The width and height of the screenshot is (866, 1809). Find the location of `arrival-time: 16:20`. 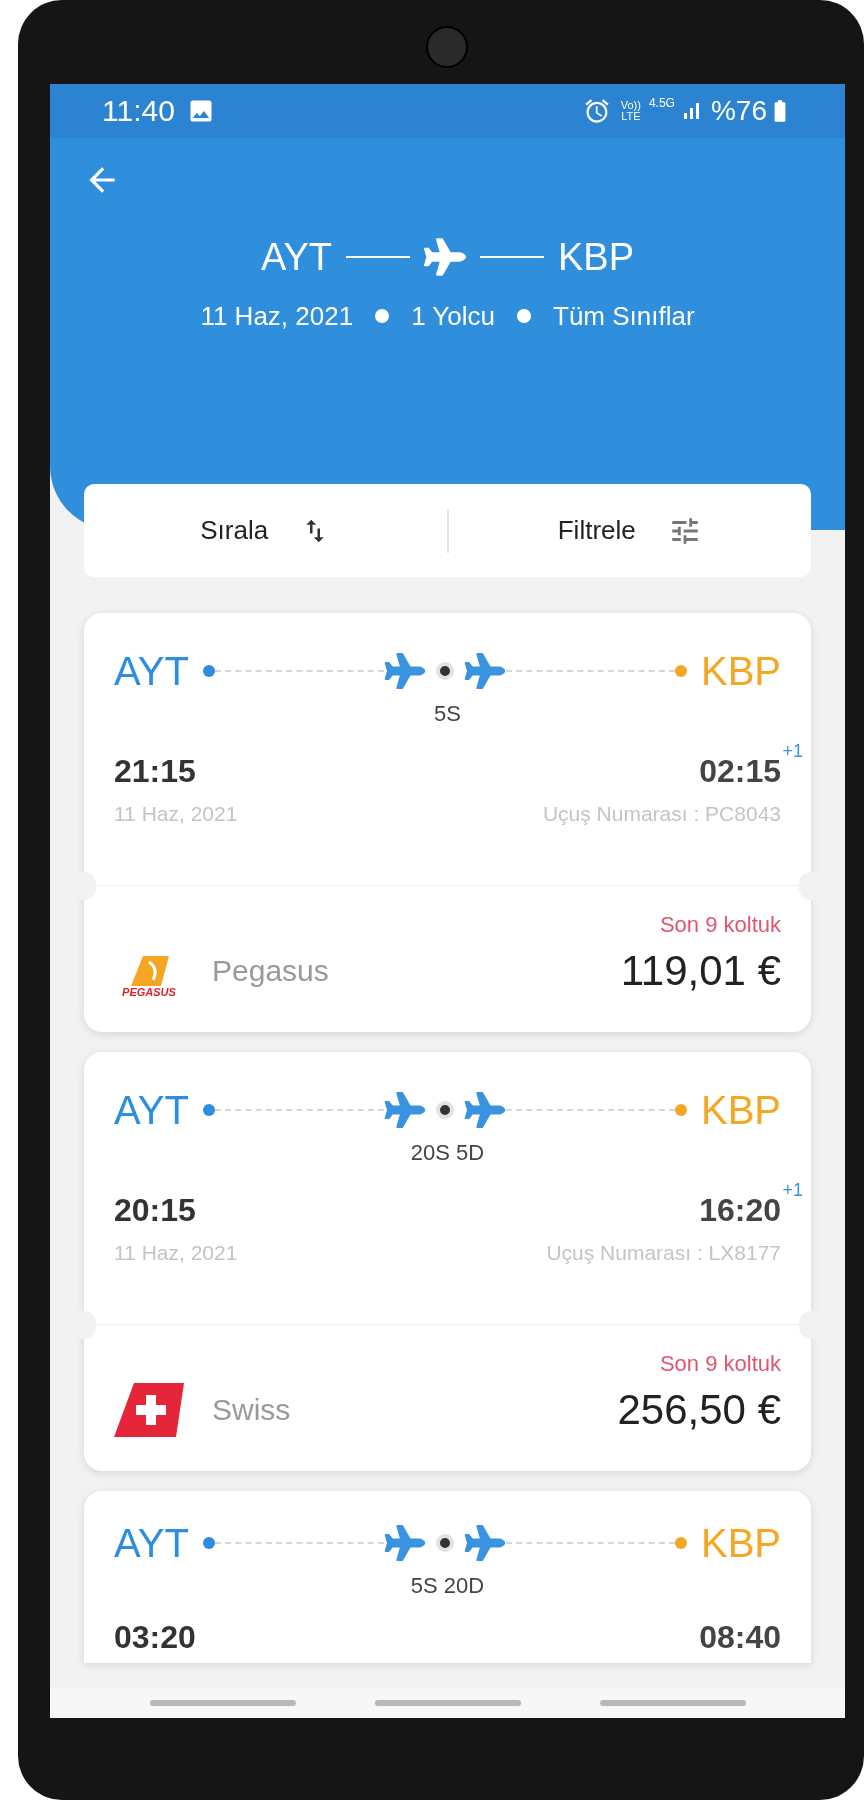

arrival-time: 16:20 is located at coordinates (740, 1210).